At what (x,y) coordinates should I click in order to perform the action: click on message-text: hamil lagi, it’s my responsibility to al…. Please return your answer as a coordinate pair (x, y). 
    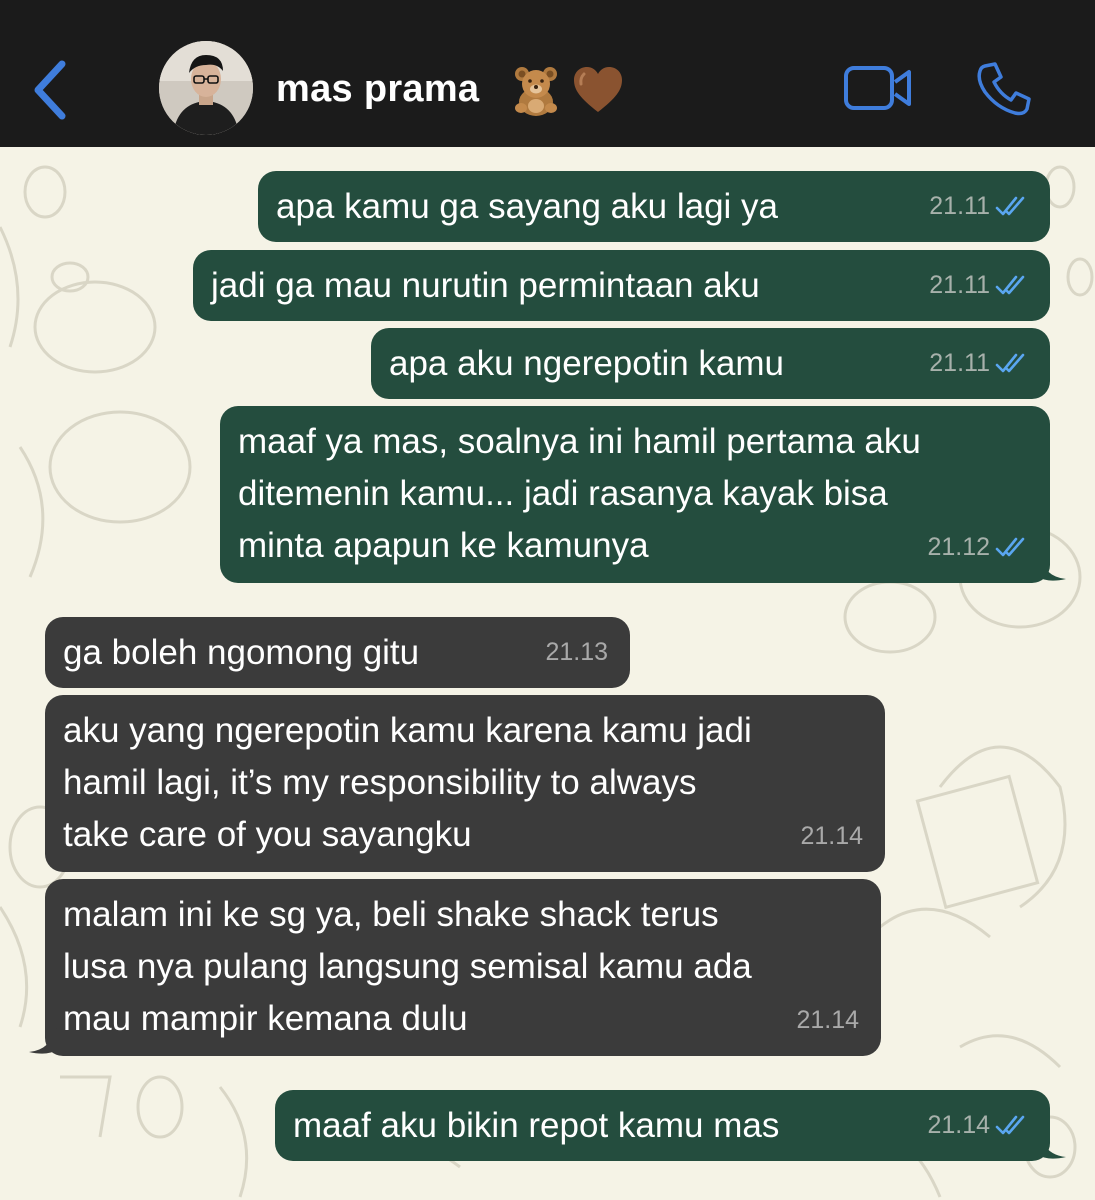
    Looking at the image, I should click on (380, 782).